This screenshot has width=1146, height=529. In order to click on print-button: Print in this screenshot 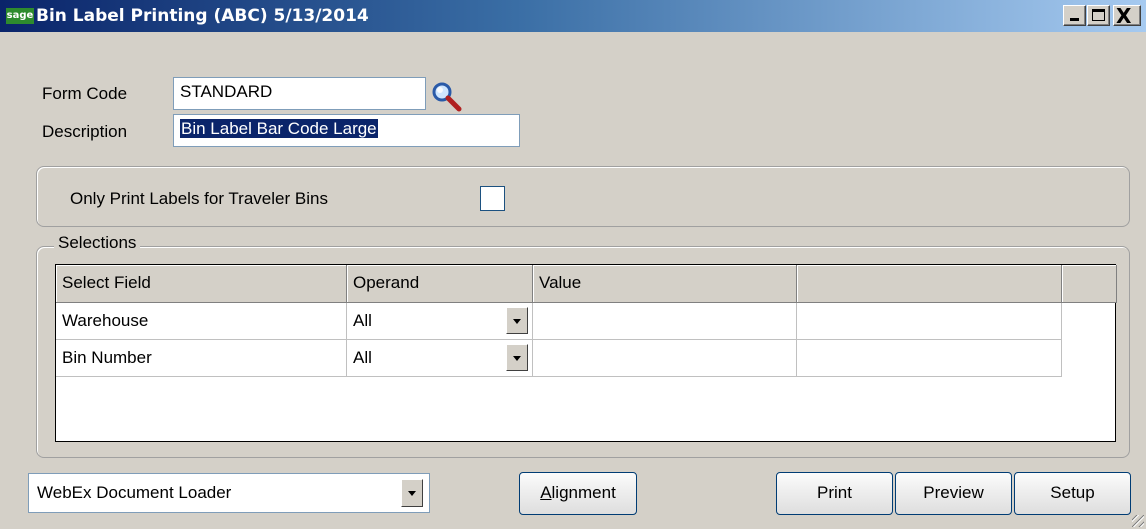, I will do `click(834, 493)`.